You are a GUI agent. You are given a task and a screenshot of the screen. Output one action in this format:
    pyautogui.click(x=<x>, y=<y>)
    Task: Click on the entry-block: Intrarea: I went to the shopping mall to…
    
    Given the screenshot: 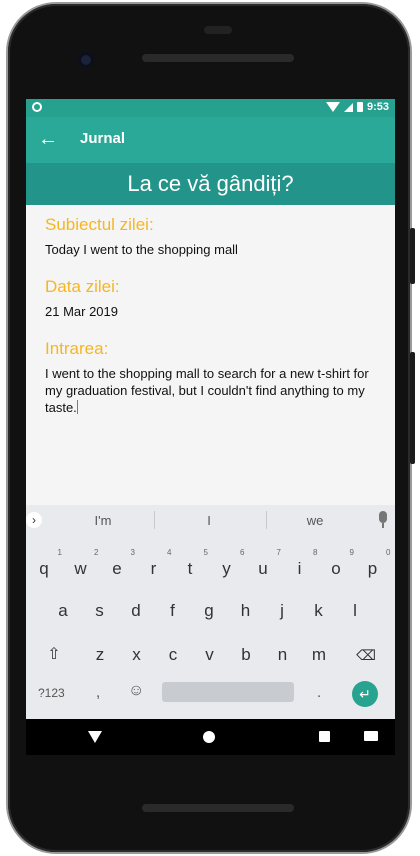 What is the action you would take?
    pyautogui.click(x=215, y=377)
    